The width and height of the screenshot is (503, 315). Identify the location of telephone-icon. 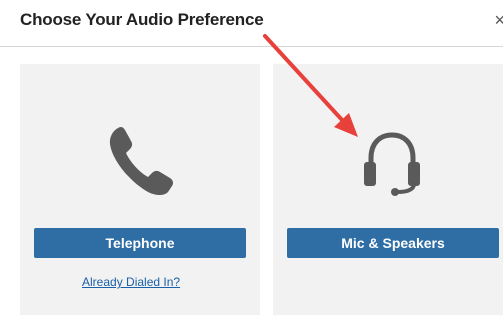
(141, 162).